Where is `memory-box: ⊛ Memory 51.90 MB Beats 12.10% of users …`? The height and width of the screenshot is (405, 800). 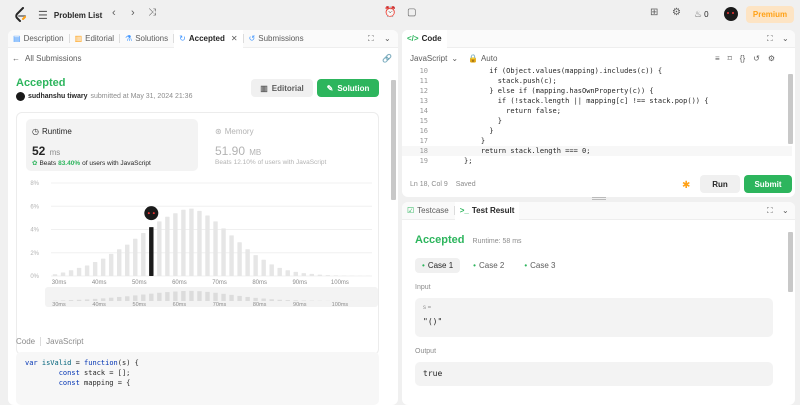 memory-box: ⊛ Memory 51.90 MB Beats 12.10% of users … is located at coordinates (289, 145).